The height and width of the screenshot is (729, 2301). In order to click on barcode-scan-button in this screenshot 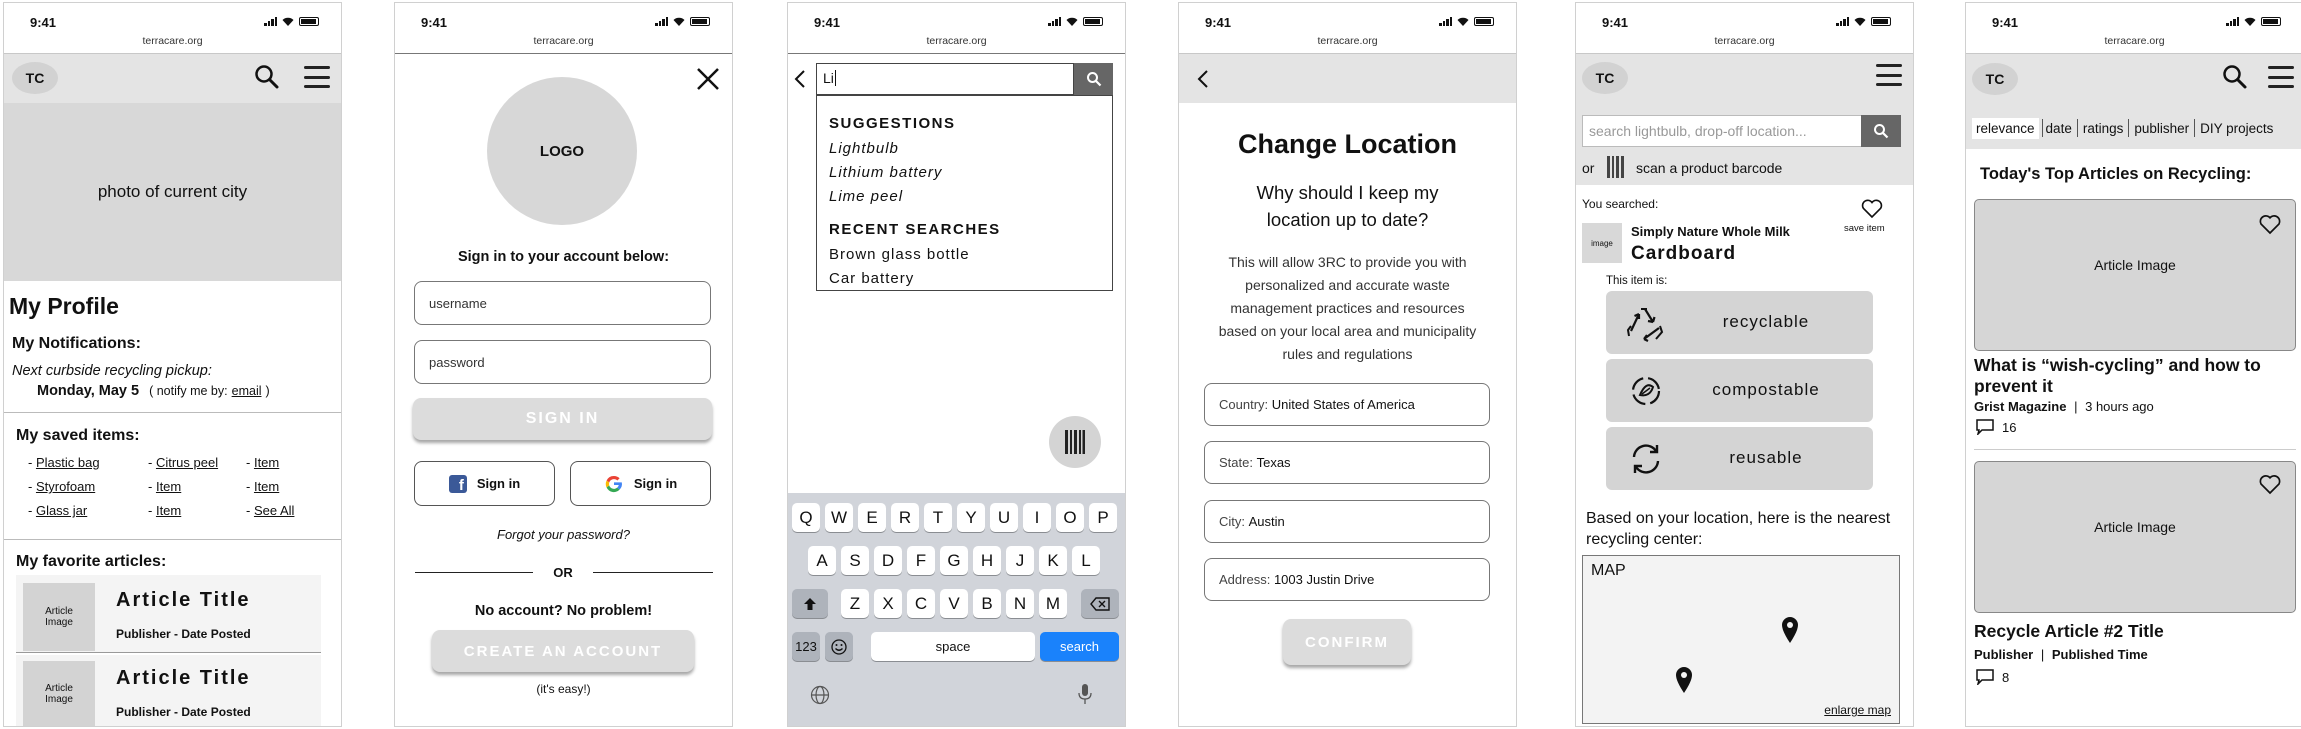, I will do `click(1075, 442)`.